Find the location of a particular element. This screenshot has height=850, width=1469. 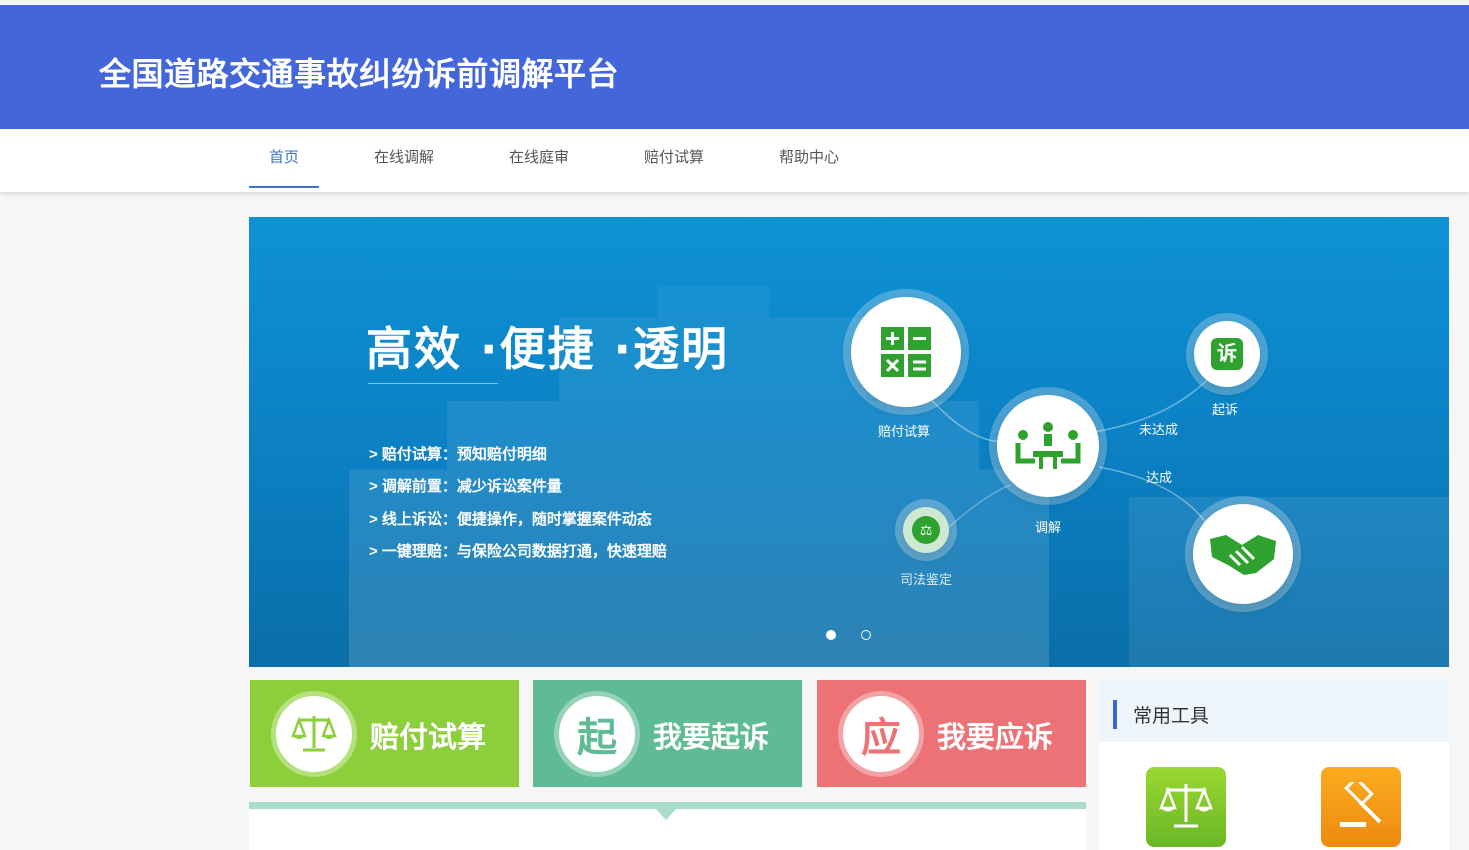

main-nav: 首页 在线调解 在线庭审 赔付试算 帮助中心 is located at coordinates (734, 160).